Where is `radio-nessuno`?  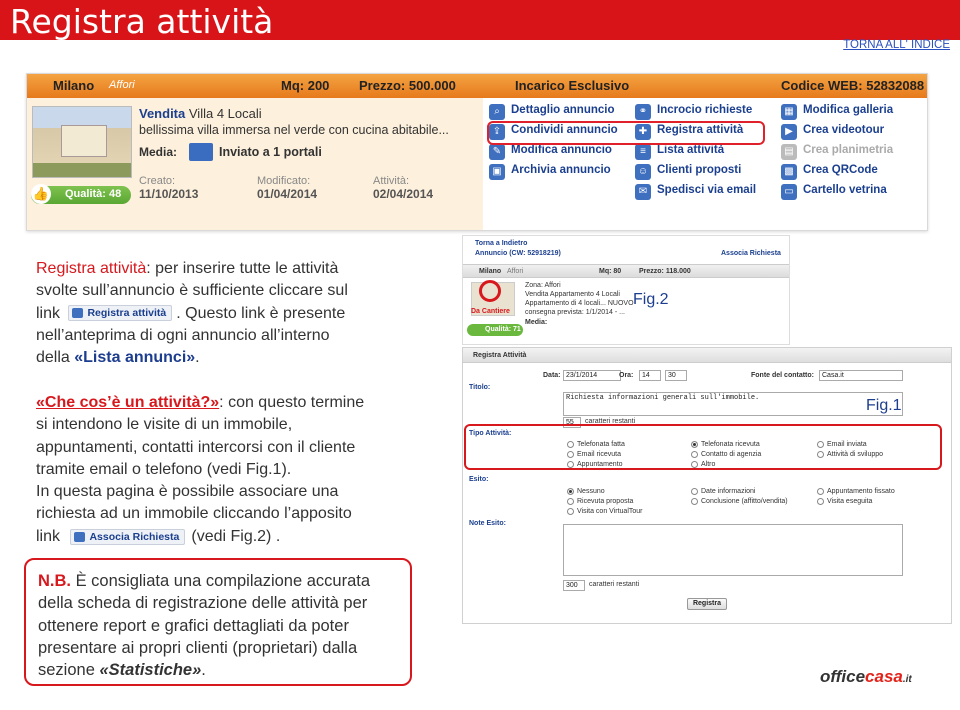 radio-nessuno is located at coordinates (570, 491).